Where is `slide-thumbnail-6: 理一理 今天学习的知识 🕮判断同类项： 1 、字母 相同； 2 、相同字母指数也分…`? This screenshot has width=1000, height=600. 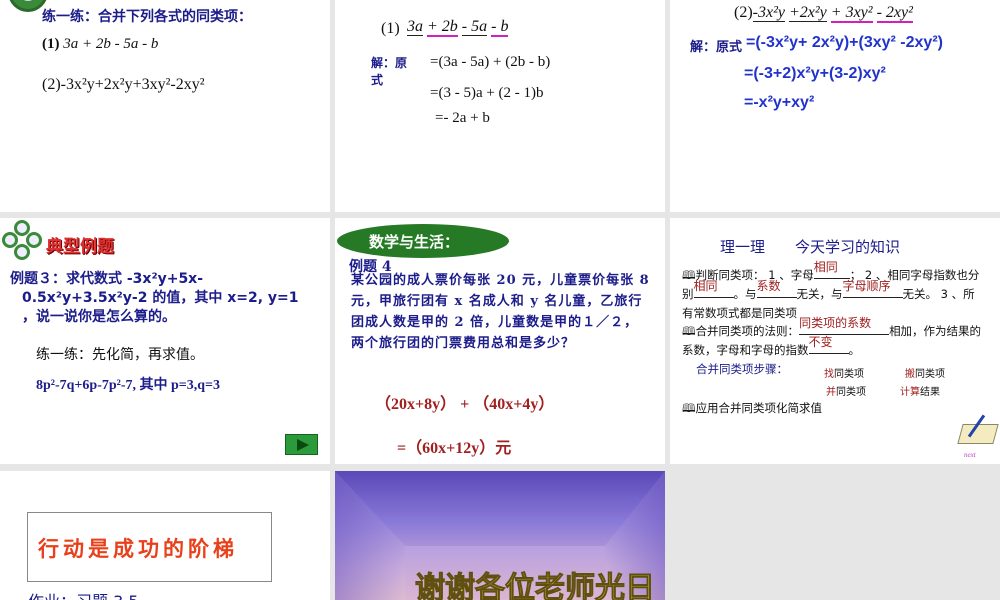
slide-thumbnail-6: 理一理 今天学习的知识 🕮判断同类项： 1 、字母 相同； 2 、相同字母指数也分… is located at coordinates (835, 341).